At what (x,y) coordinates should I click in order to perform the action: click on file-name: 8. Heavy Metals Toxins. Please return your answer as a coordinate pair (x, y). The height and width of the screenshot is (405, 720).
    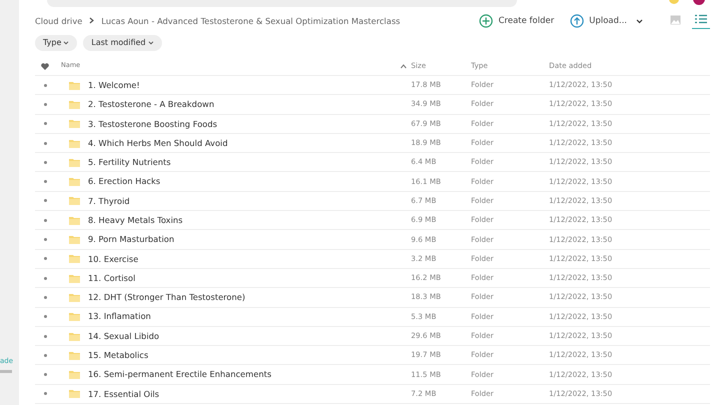
    Looking at the image, I should click on (135, 220).